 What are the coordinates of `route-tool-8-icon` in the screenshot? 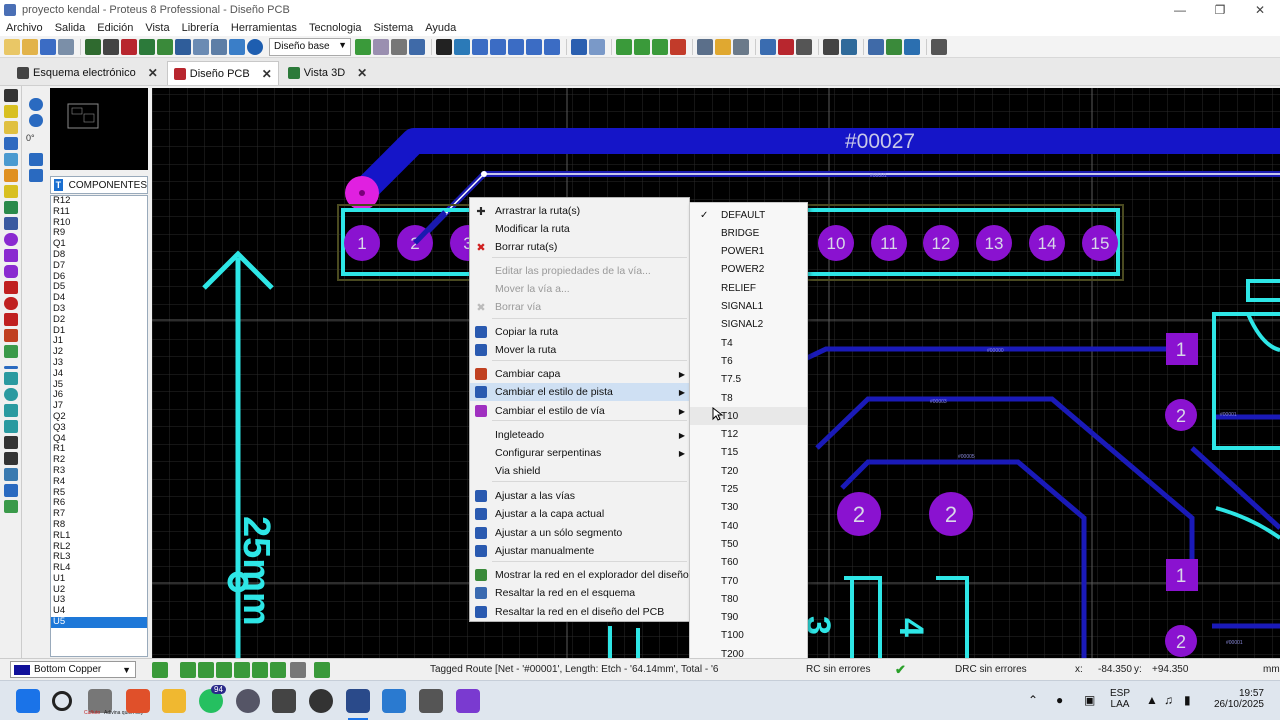 It's located at (322, 670).